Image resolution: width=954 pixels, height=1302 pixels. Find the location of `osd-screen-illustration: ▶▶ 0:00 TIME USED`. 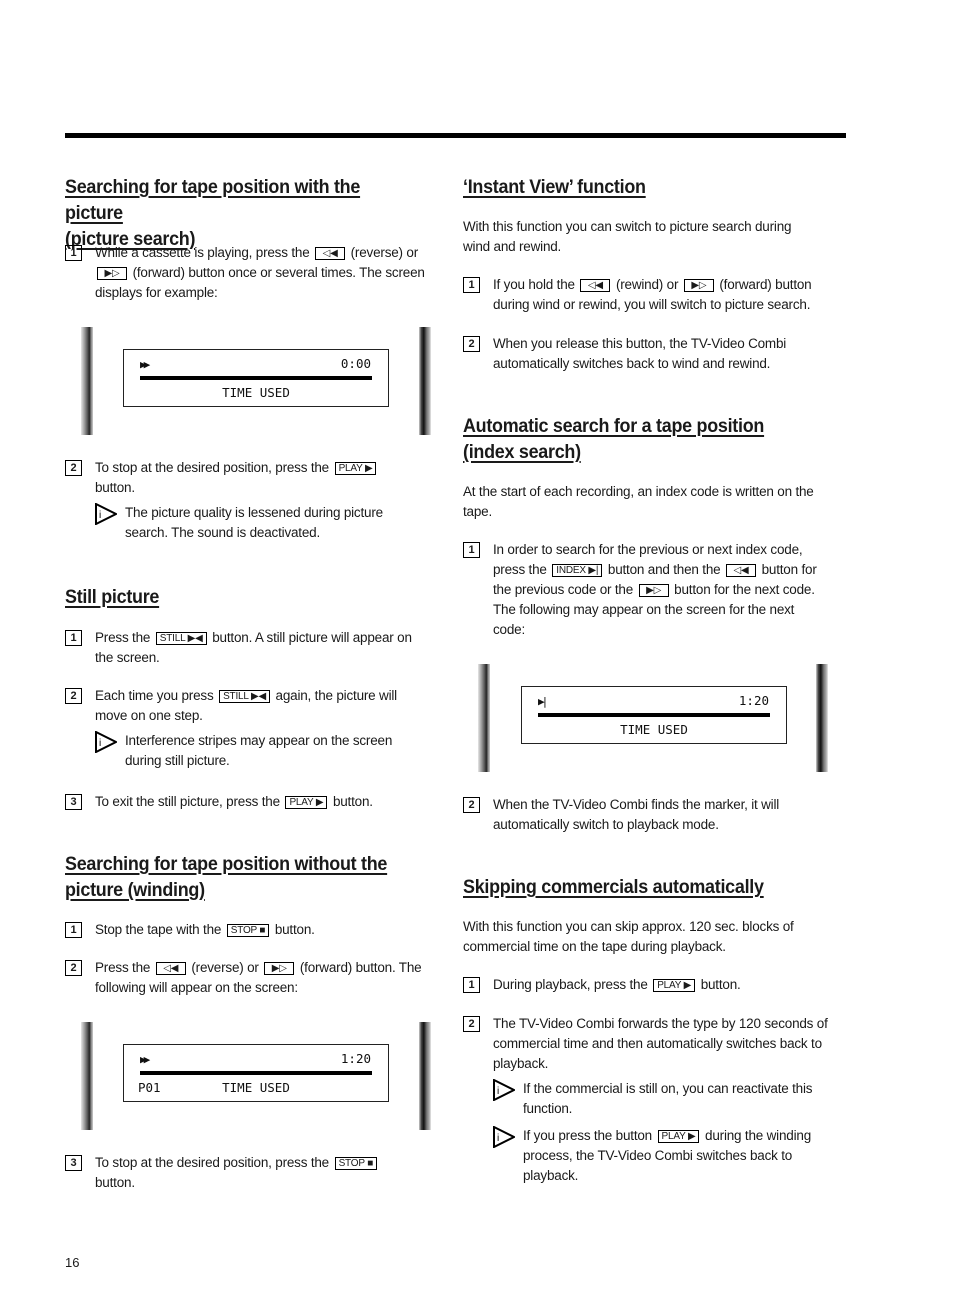

osd-screen-illustration: ▶▶ 0:00 TIME USED is located at coordinates (256, 381).